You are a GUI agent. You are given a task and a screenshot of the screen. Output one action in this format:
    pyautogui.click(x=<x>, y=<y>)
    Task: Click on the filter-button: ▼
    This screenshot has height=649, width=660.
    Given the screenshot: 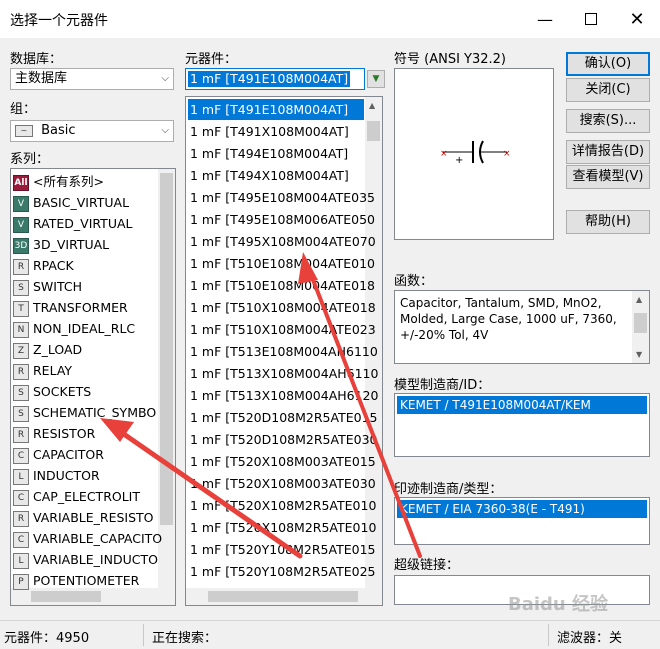 What is the action you would take?
    pyautogui.click(x=376, y=79)
    